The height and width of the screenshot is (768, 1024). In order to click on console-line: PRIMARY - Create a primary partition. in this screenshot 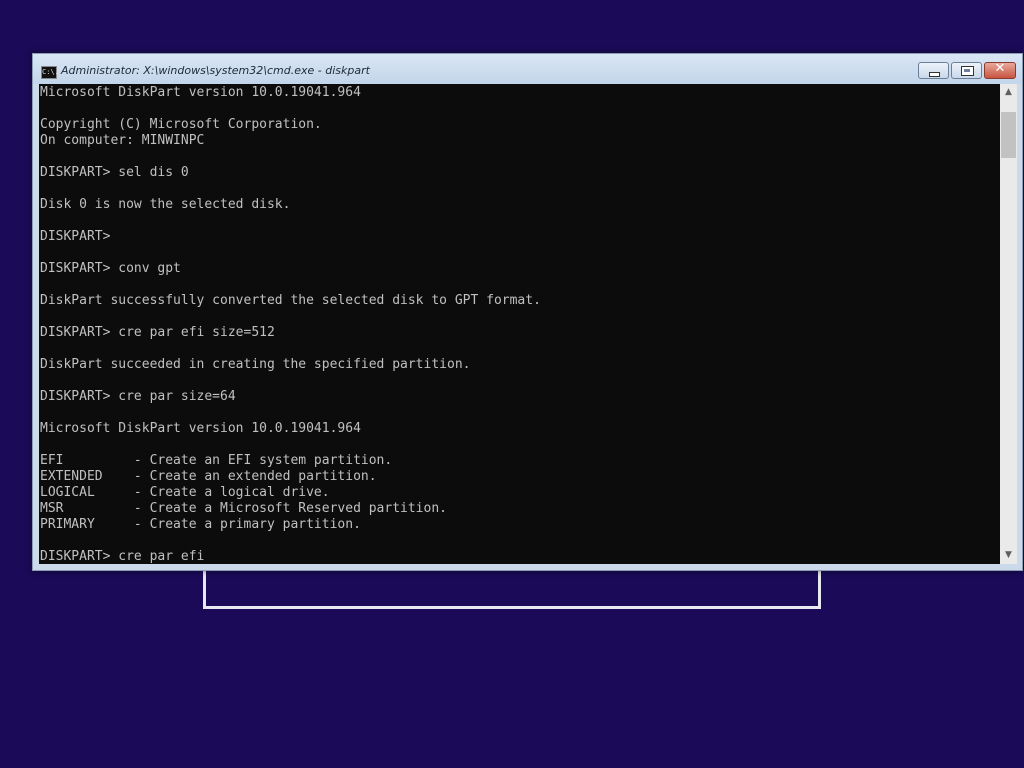, I will do `click(200, 524)`.